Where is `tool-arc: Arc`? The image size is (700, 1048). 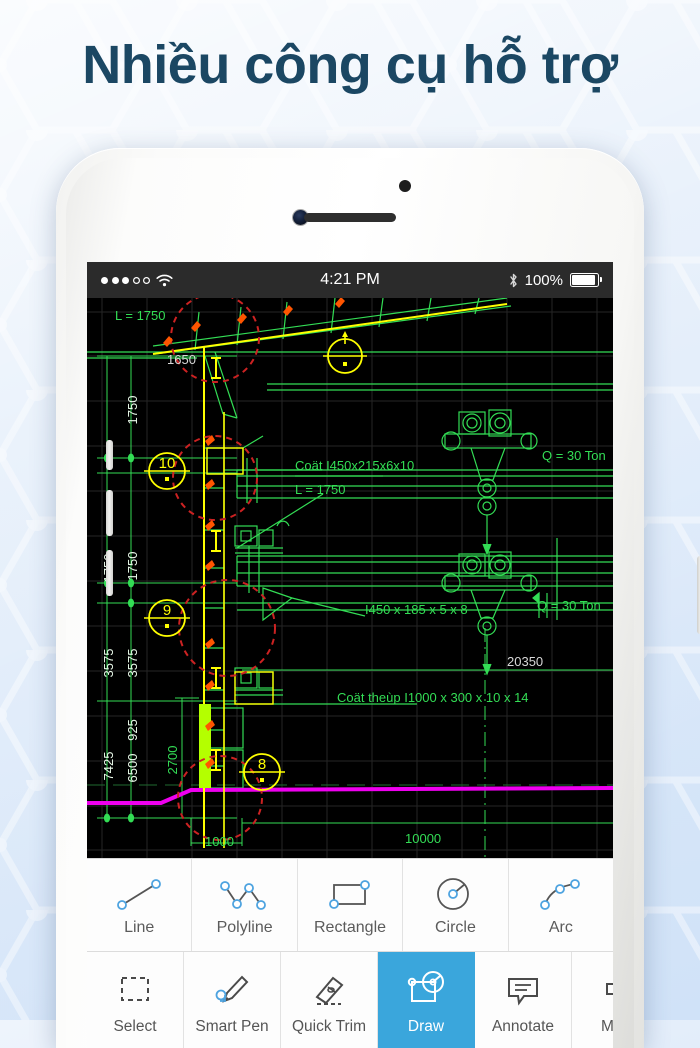 tool-arc: Arc is located at coordinates (561, 905).